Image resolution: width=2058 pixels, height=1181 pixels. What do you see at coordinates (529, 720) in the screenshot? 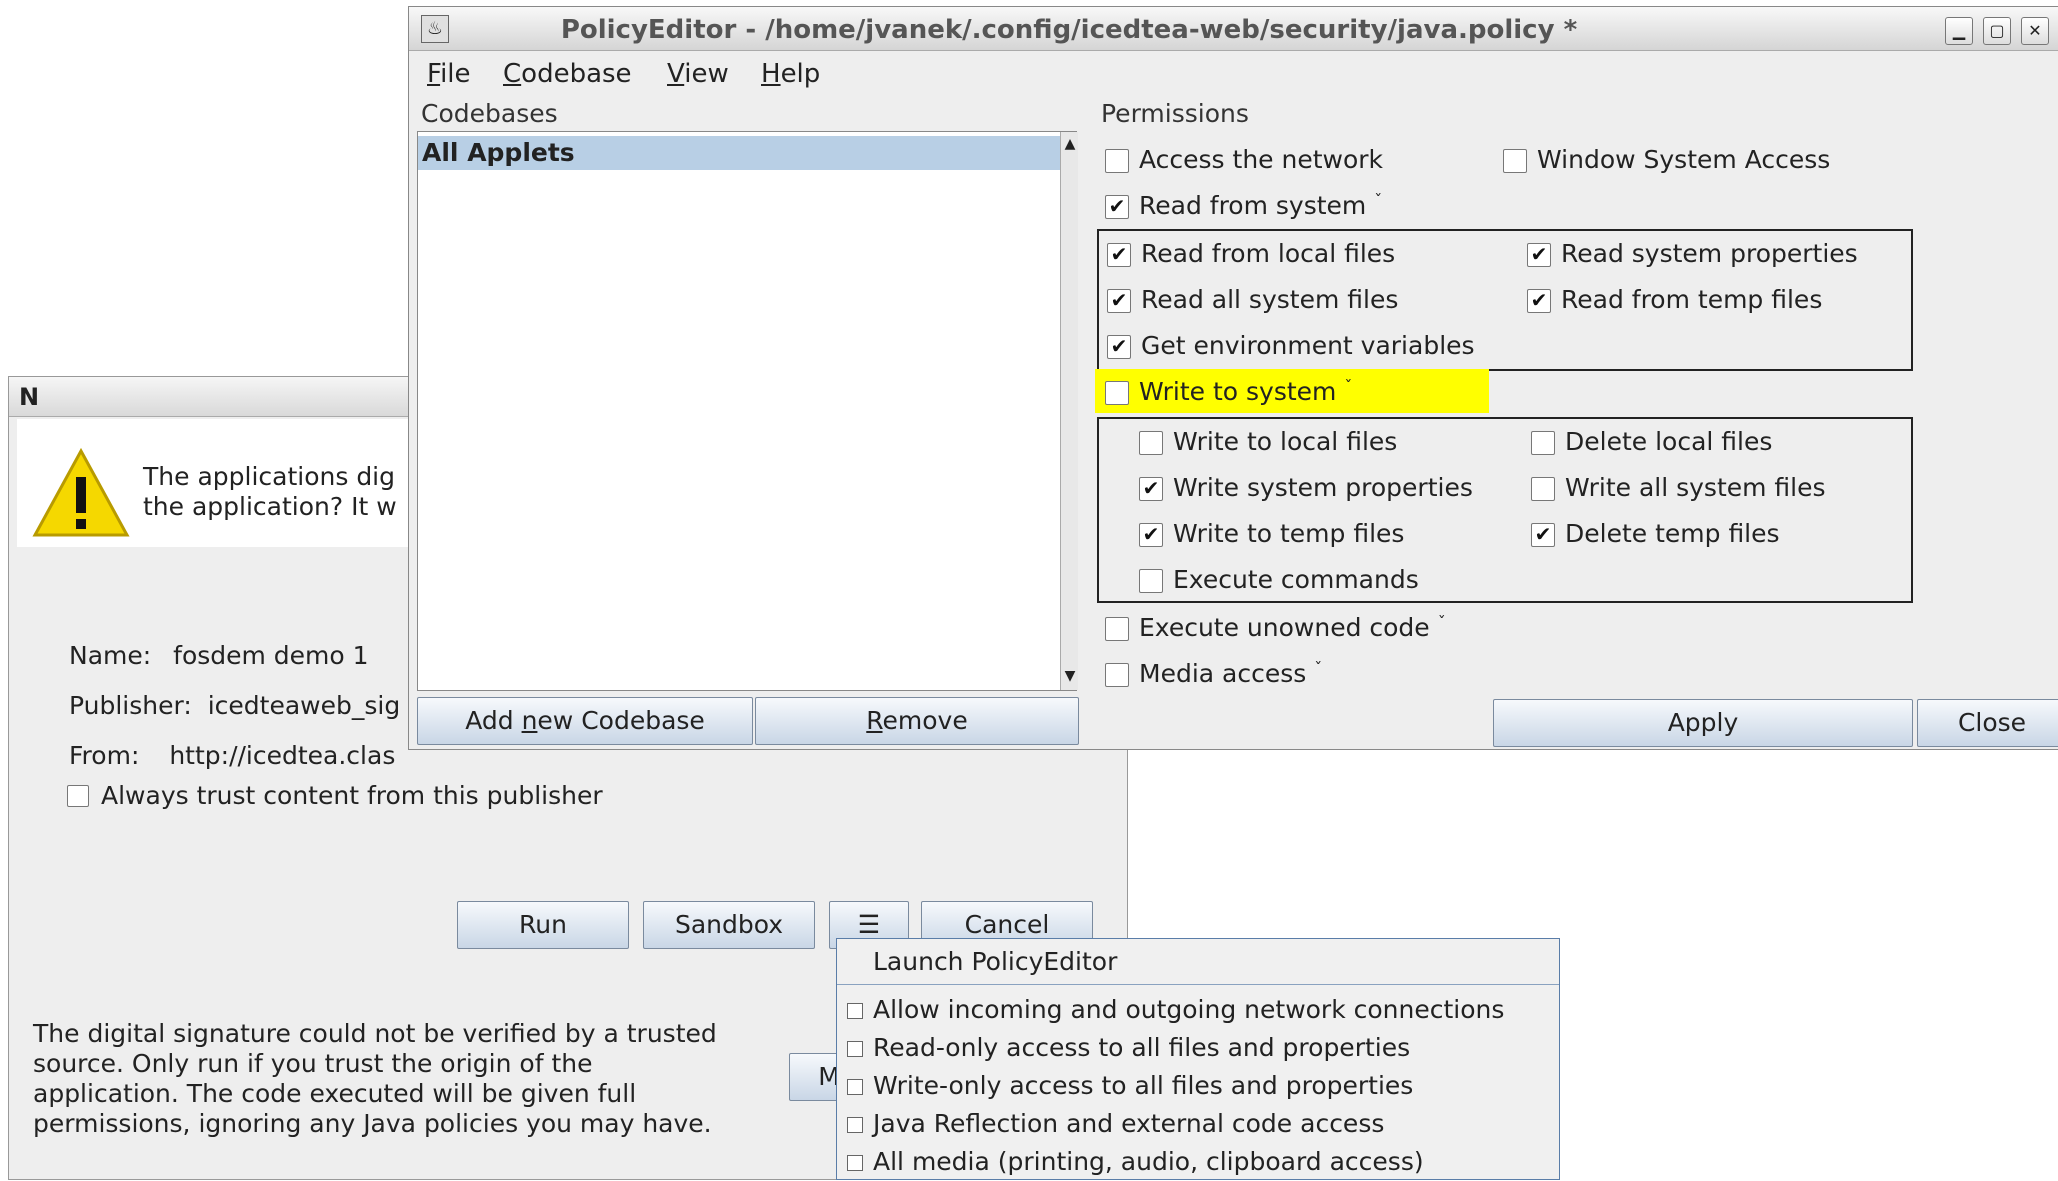
I see `button-accel: n` at bounding box center [529, 720].